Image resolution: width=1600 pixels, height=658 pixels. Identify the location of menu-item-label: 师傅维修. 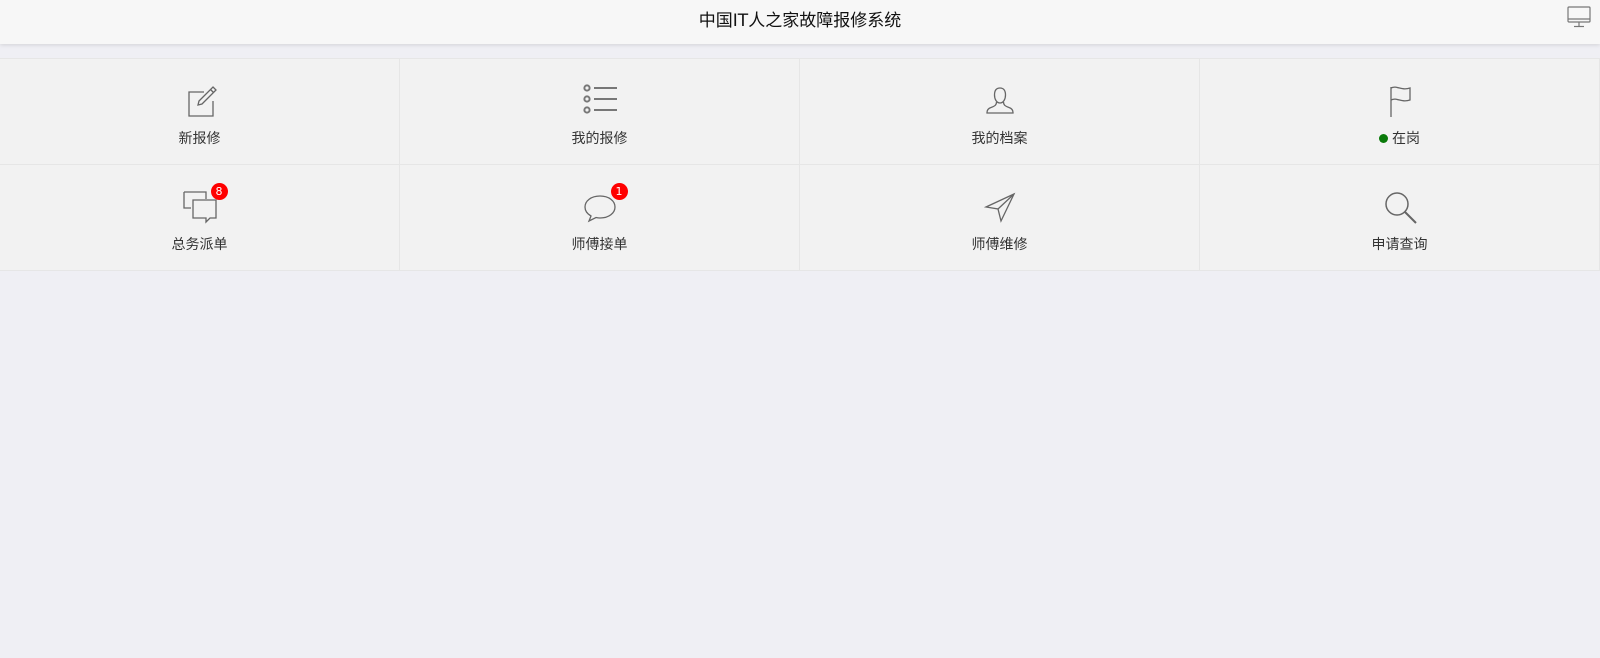
(999, 245).